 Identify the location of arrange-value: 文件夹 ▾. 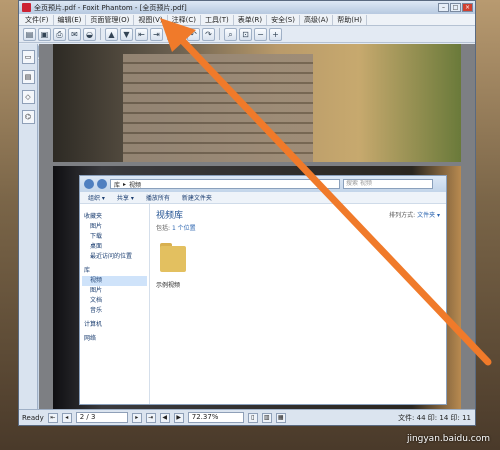
(428, 215).